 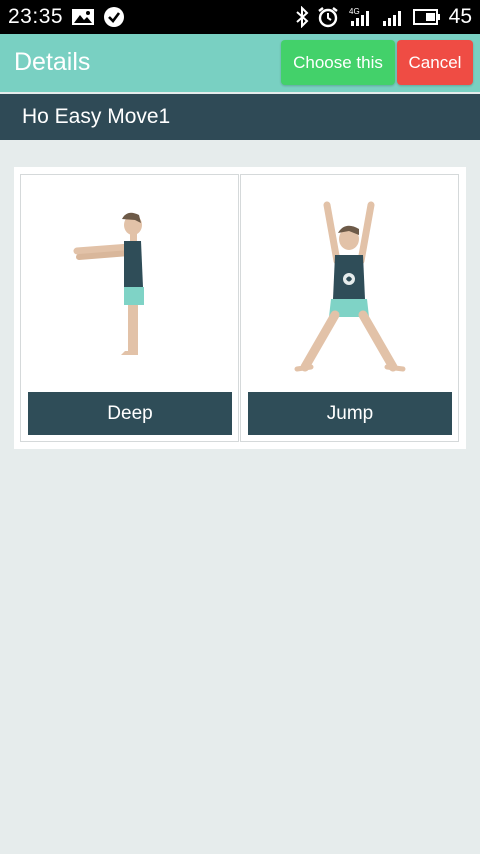 What do you see at coordinates (360, 17) in the screenshot?
I see `signal-icon: 4G` at bounding box center [360, 17].